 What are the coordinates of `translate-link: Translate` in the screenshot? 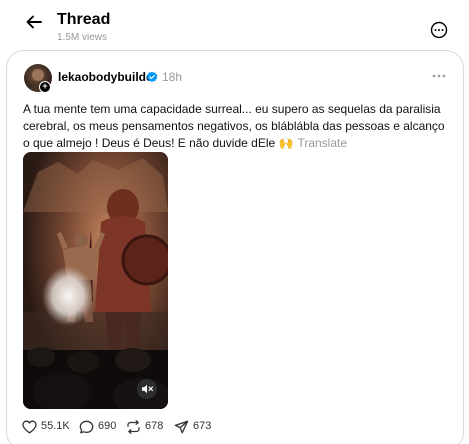 It's located at (322, 143).